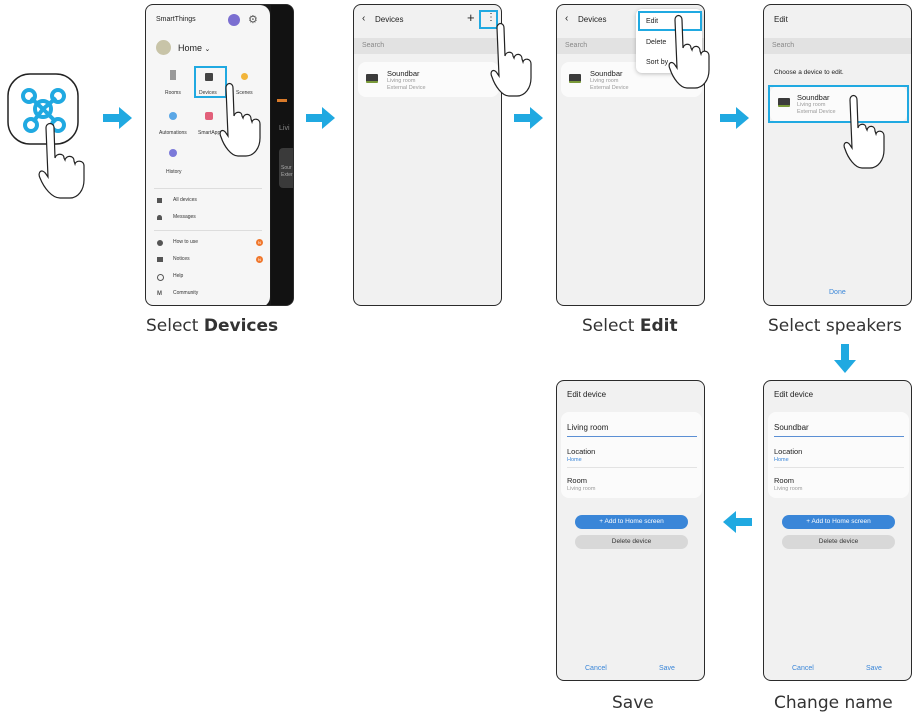  I want to click on app-title: SmartThings, so click(176, 19).